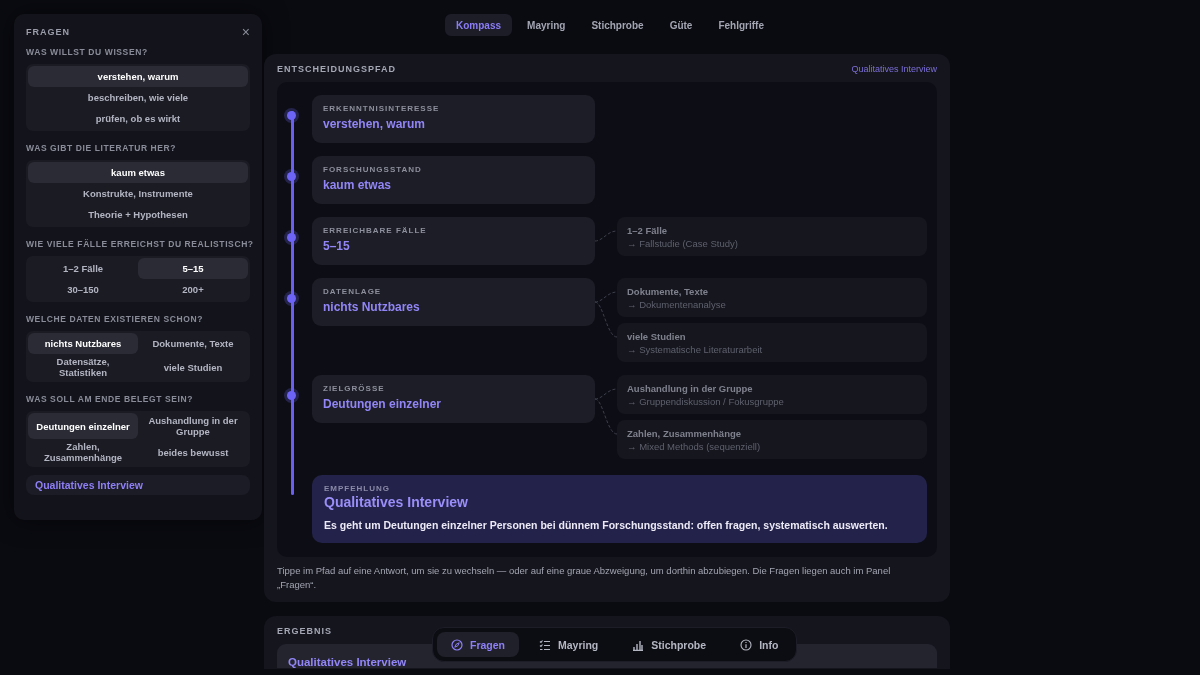 The image size is (1200, 675). What do you see at coordinates (193, 367) in the screenshot?
I see `answer-option: viele Studien` at bounding box center [193, 367].